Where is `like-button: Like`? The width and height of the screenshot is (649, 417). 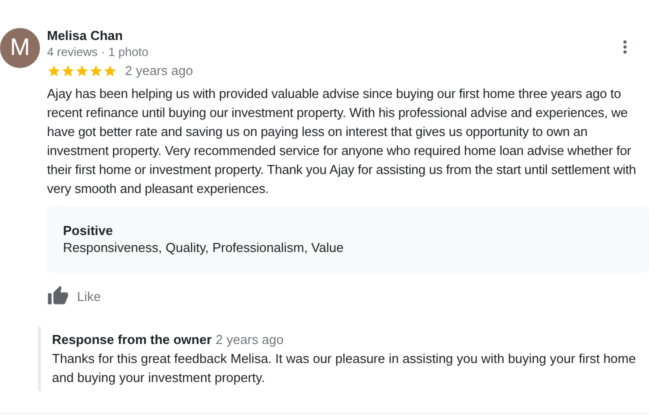 like-button: Like is located at coordinates (74, 296).